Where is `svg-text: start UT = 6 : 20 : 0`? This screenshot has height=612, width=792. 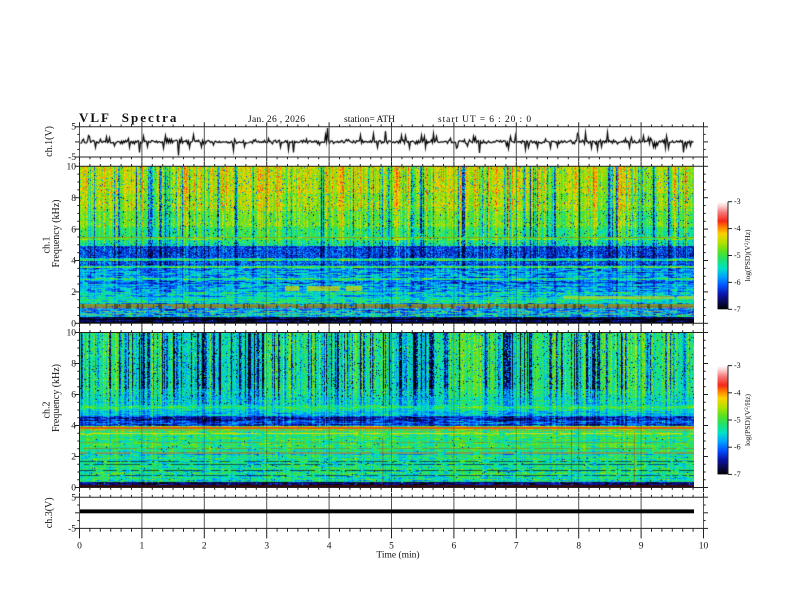
svg-text: start UT = 6 : 20 : 0 is located at coordinates (485, 120).